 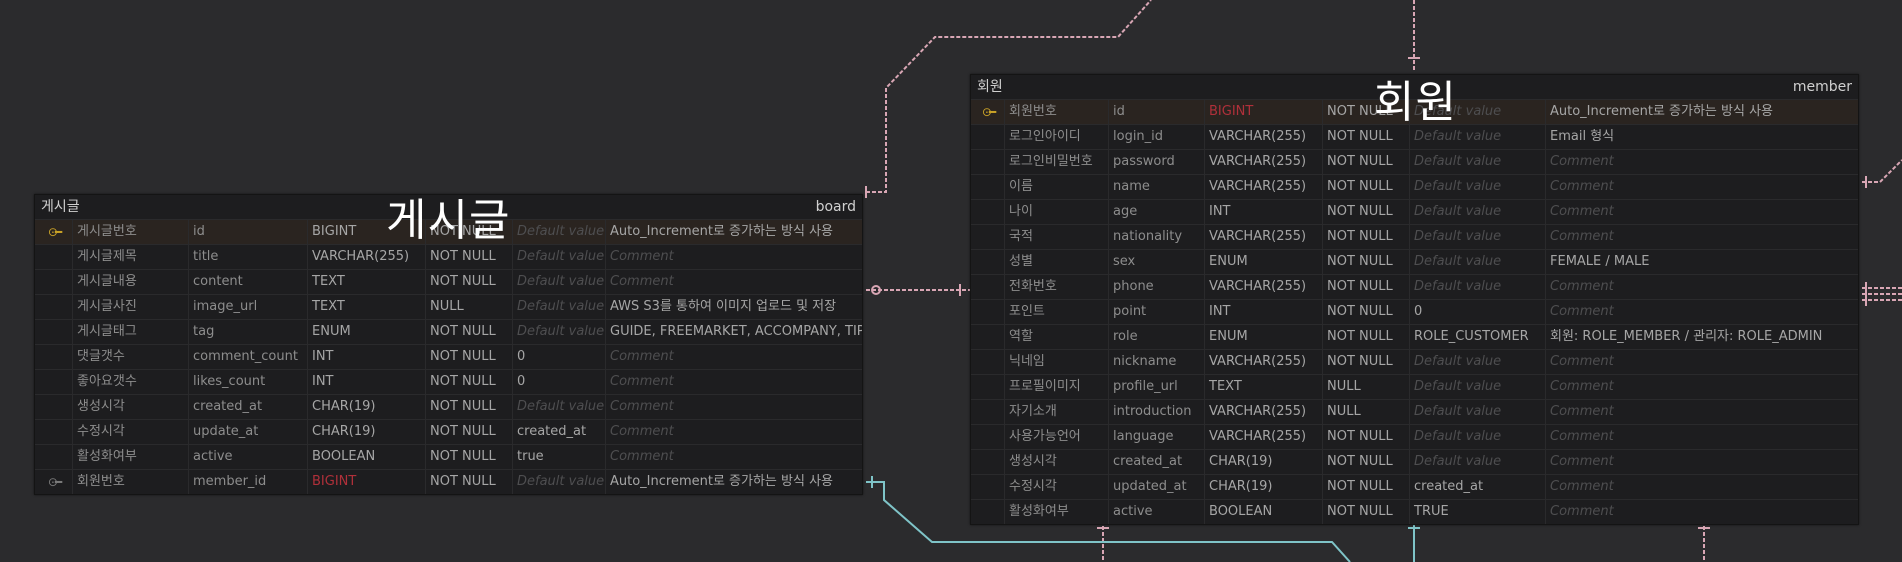 I want to click on logical-name-cell: 회원번호, so click(x=1057, y=112).